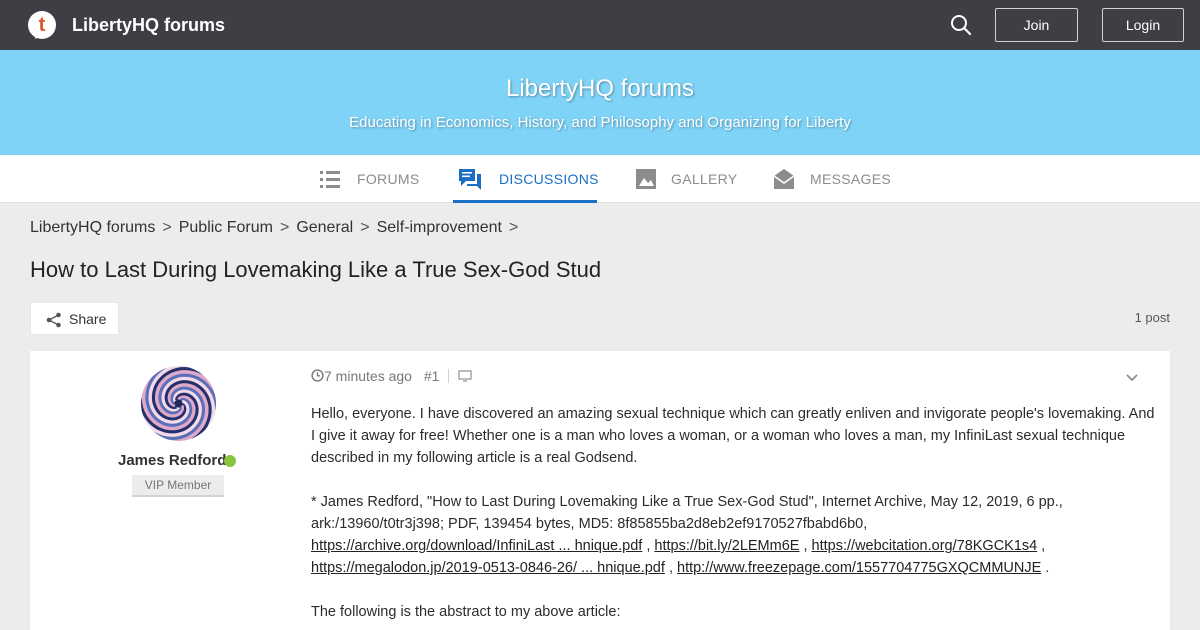 Image resolution: width=1200 pixels, height=630 pixels. I want to click on role-badge: VIP Member, so click(178, 486).